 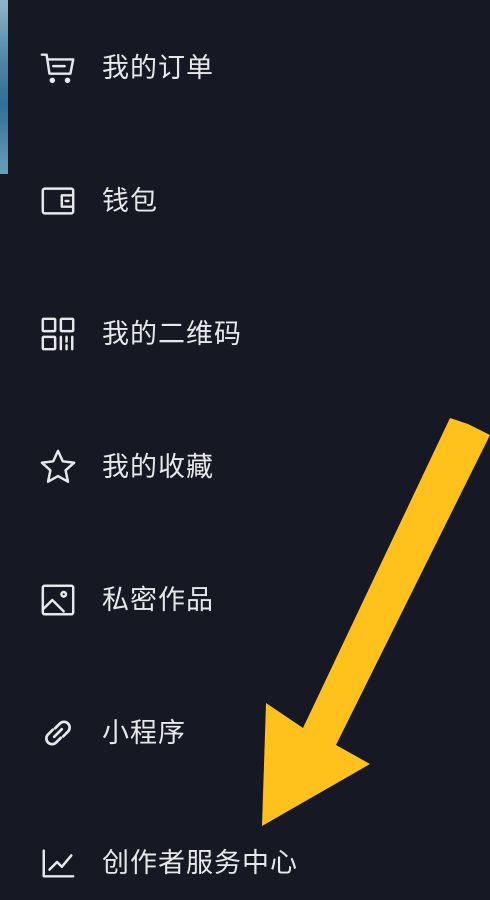 What do you see at coordinates (58, 334) in the screenshot?
I see `qr-code-icon` at bounding box center [58, 334].